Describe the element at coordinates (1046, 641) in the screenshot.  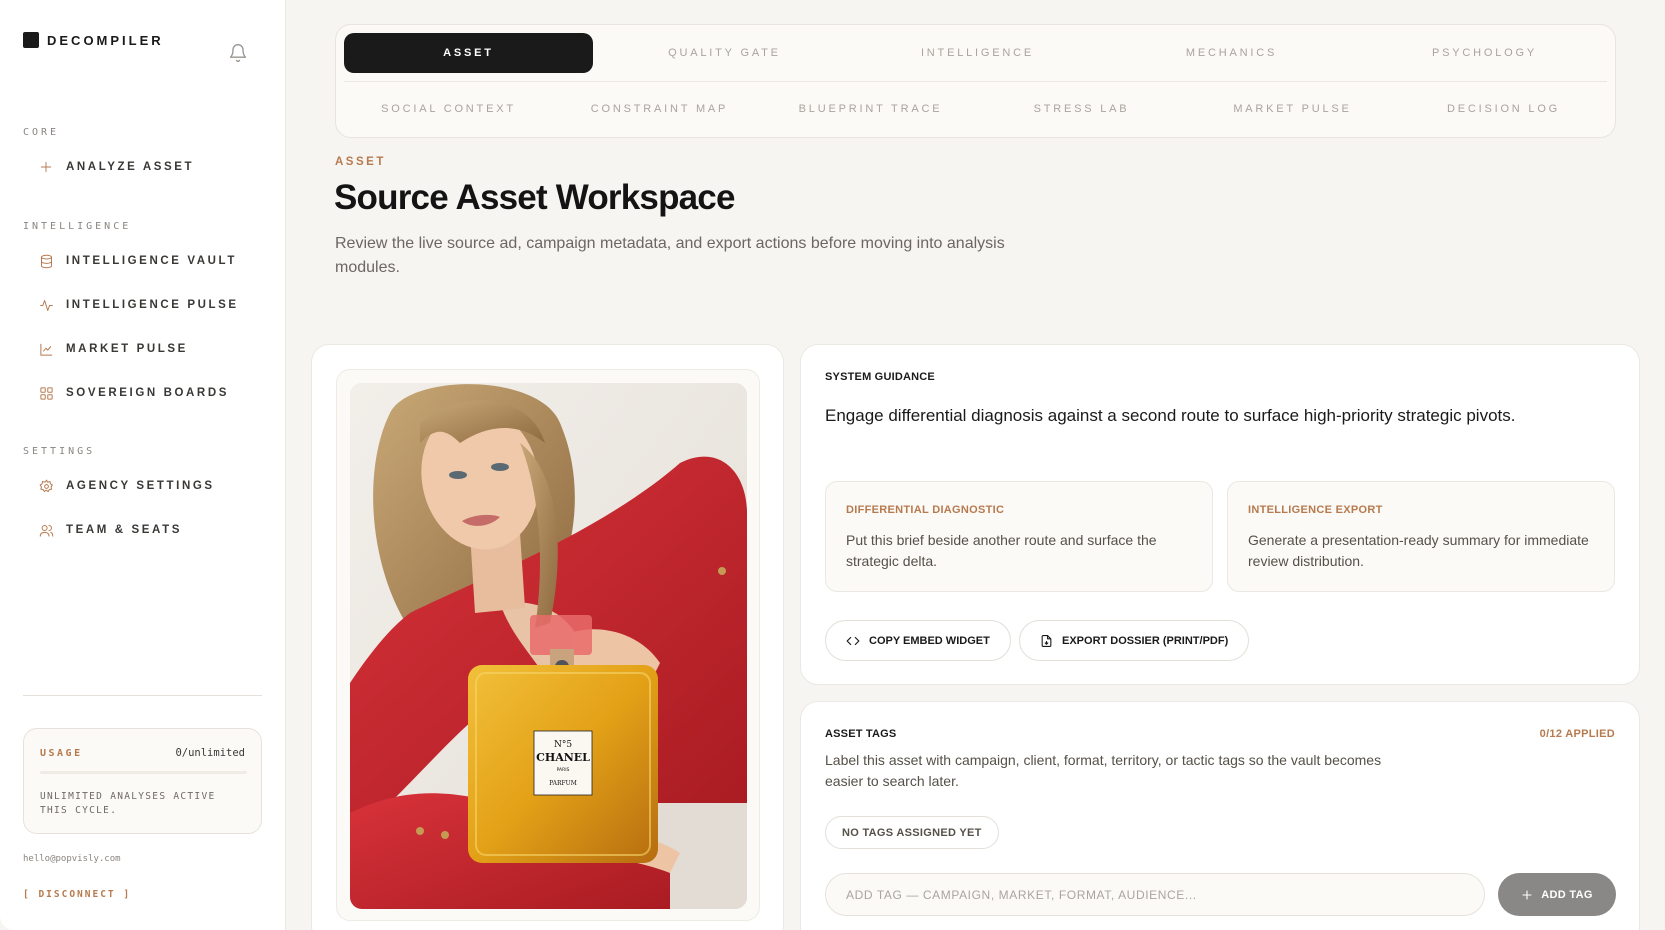
I see `file-icon` at that location.